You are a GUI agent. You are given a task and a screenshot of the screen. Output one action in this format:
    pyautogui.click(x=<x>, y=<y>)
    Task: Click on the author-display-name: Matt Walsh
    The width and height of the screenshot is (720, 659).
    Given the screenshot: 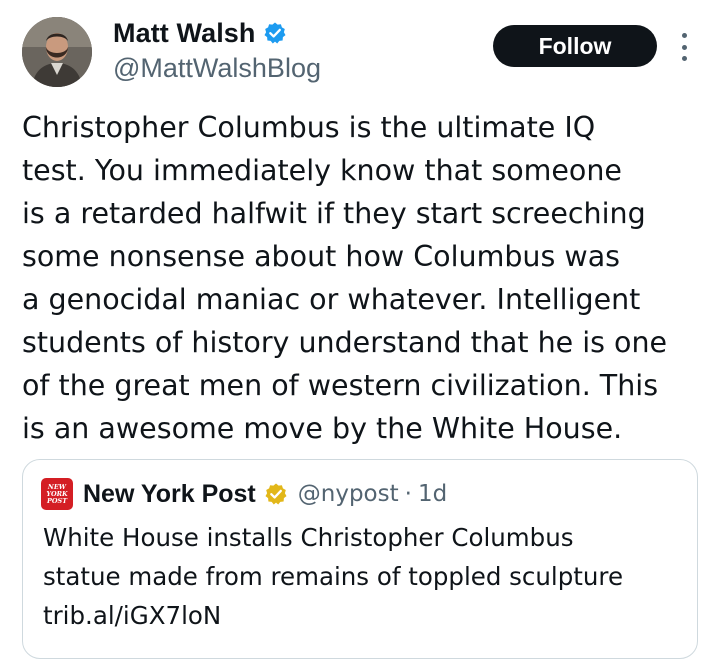 What is the action you would take?
    pyautogui.click(x=184, y=33)
    